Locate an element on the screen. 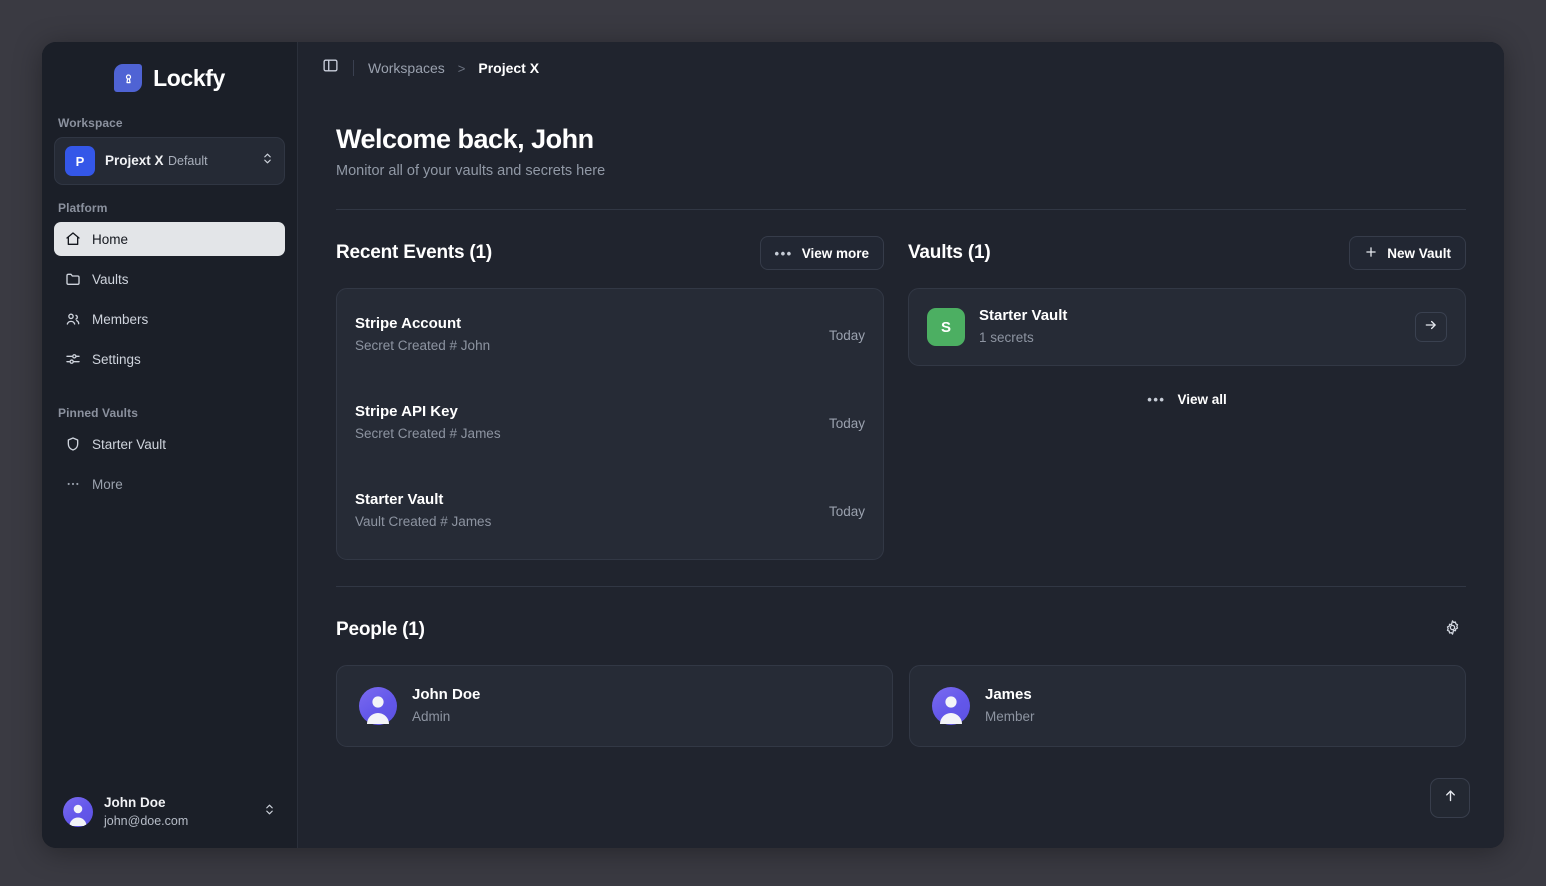  view-more-label: View more is located at coordinates (835, 253).